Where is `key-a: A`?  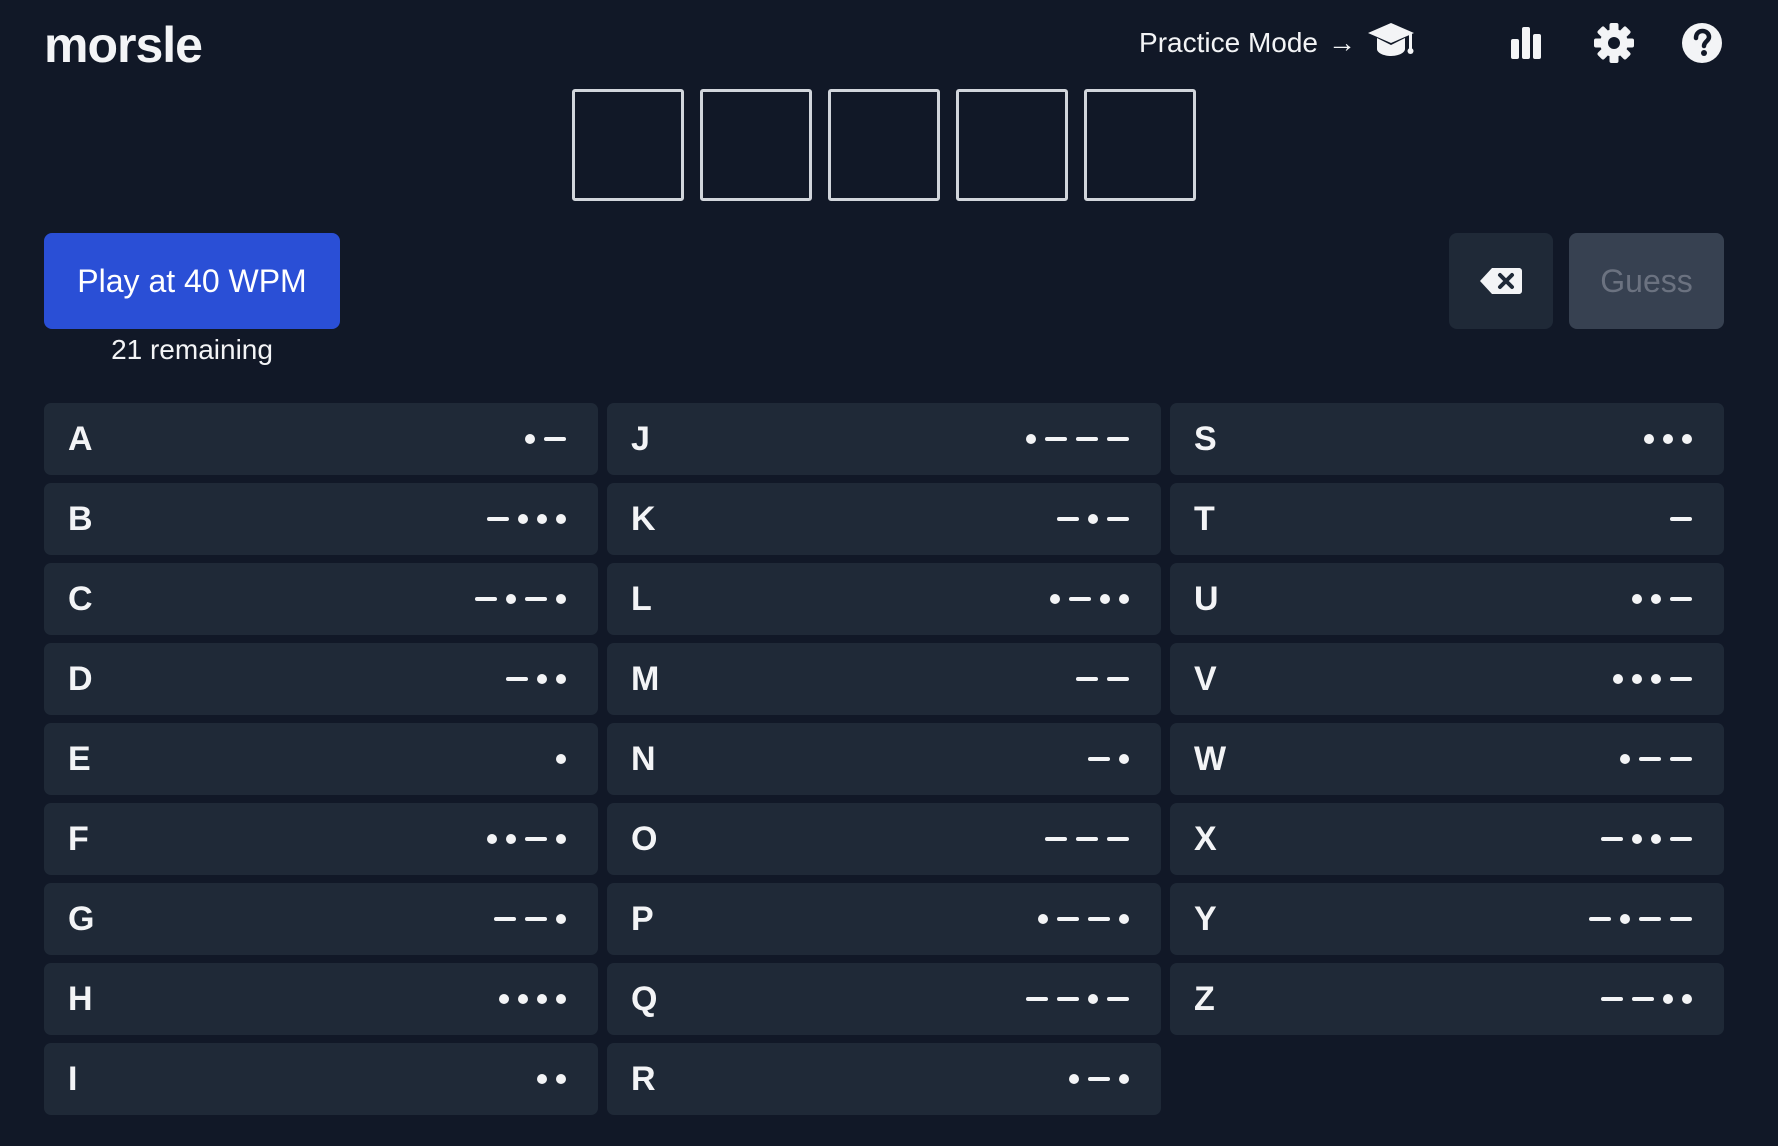
key-a: A is located at coordinates (321, 439).